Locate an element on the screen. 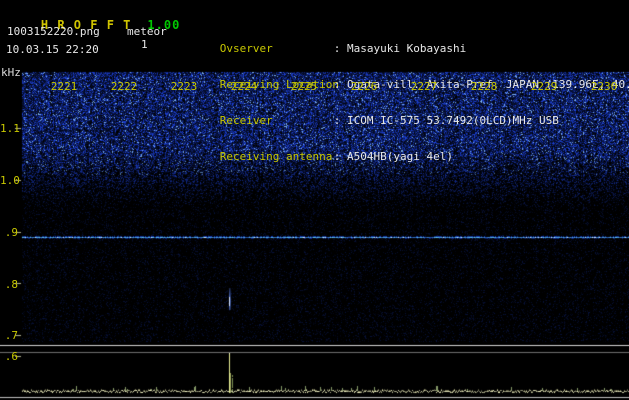  info-value: : Masayuki Kobayashi is located at coordinates (400, 48).